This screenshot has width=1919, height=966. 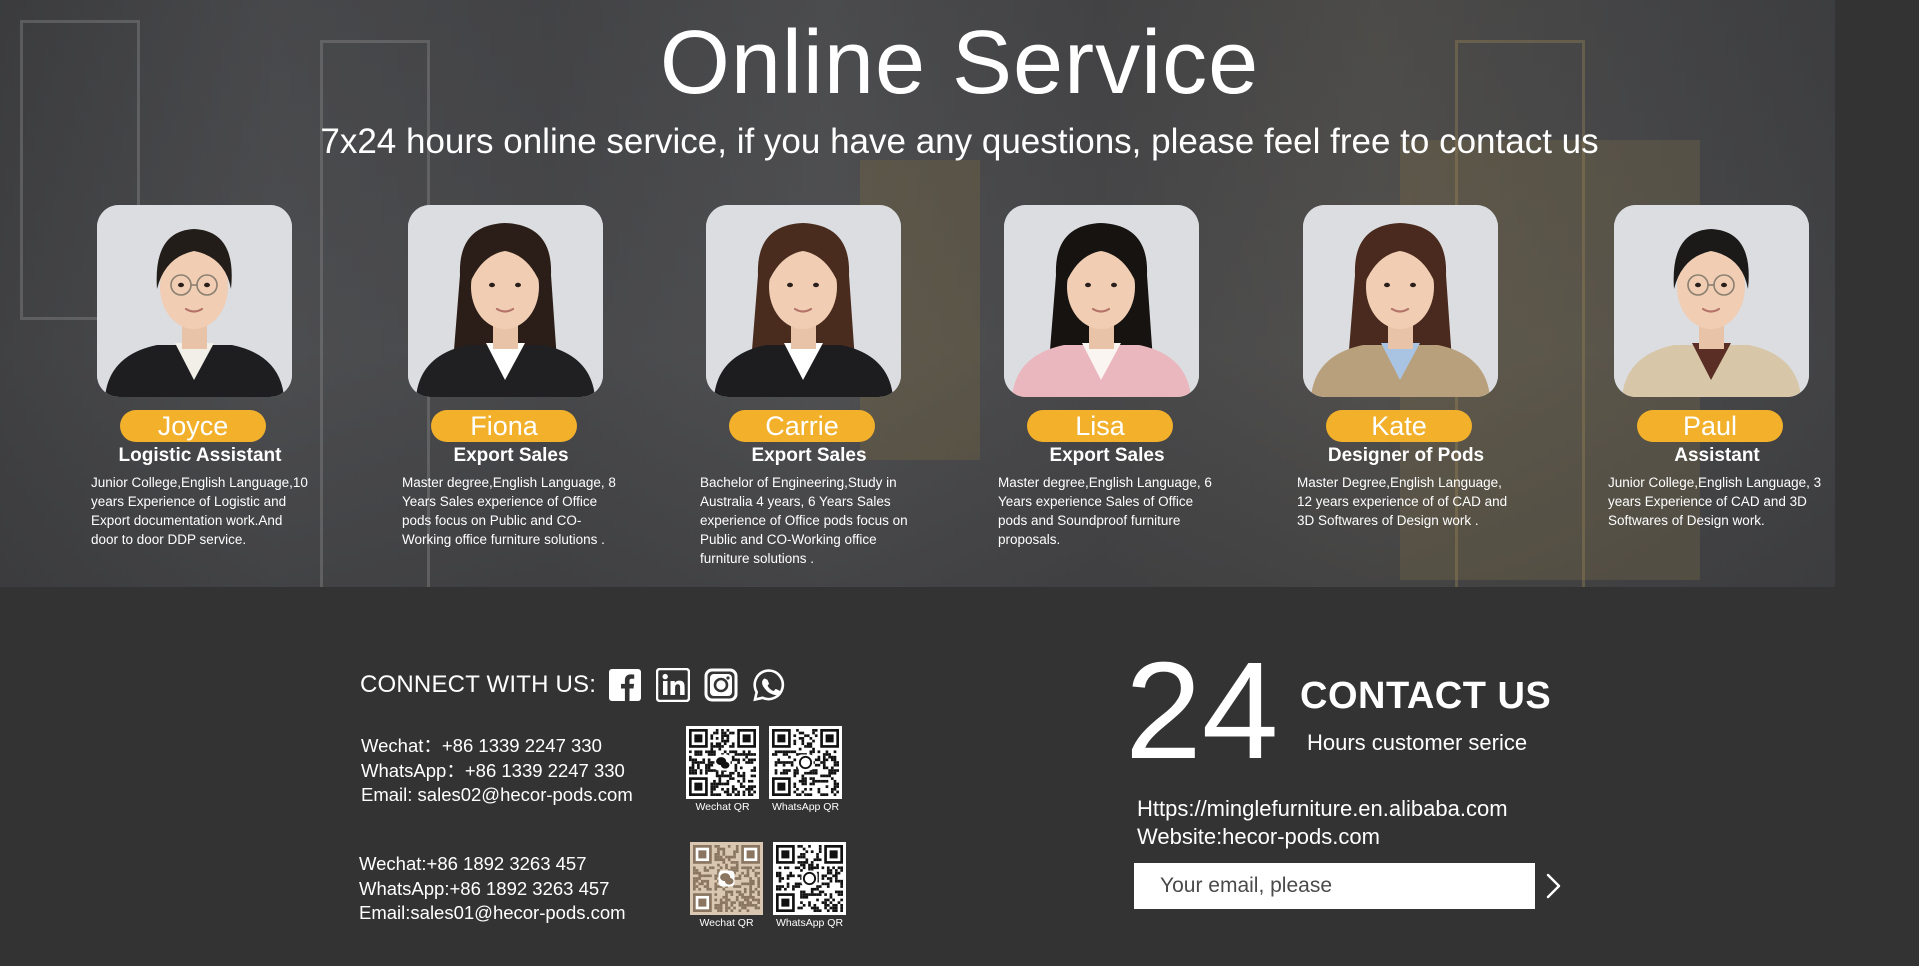 What do you see at coordinates (673, 685) in the screenshot?
I see `linkedin-icon` at bounding box center [673, 685].